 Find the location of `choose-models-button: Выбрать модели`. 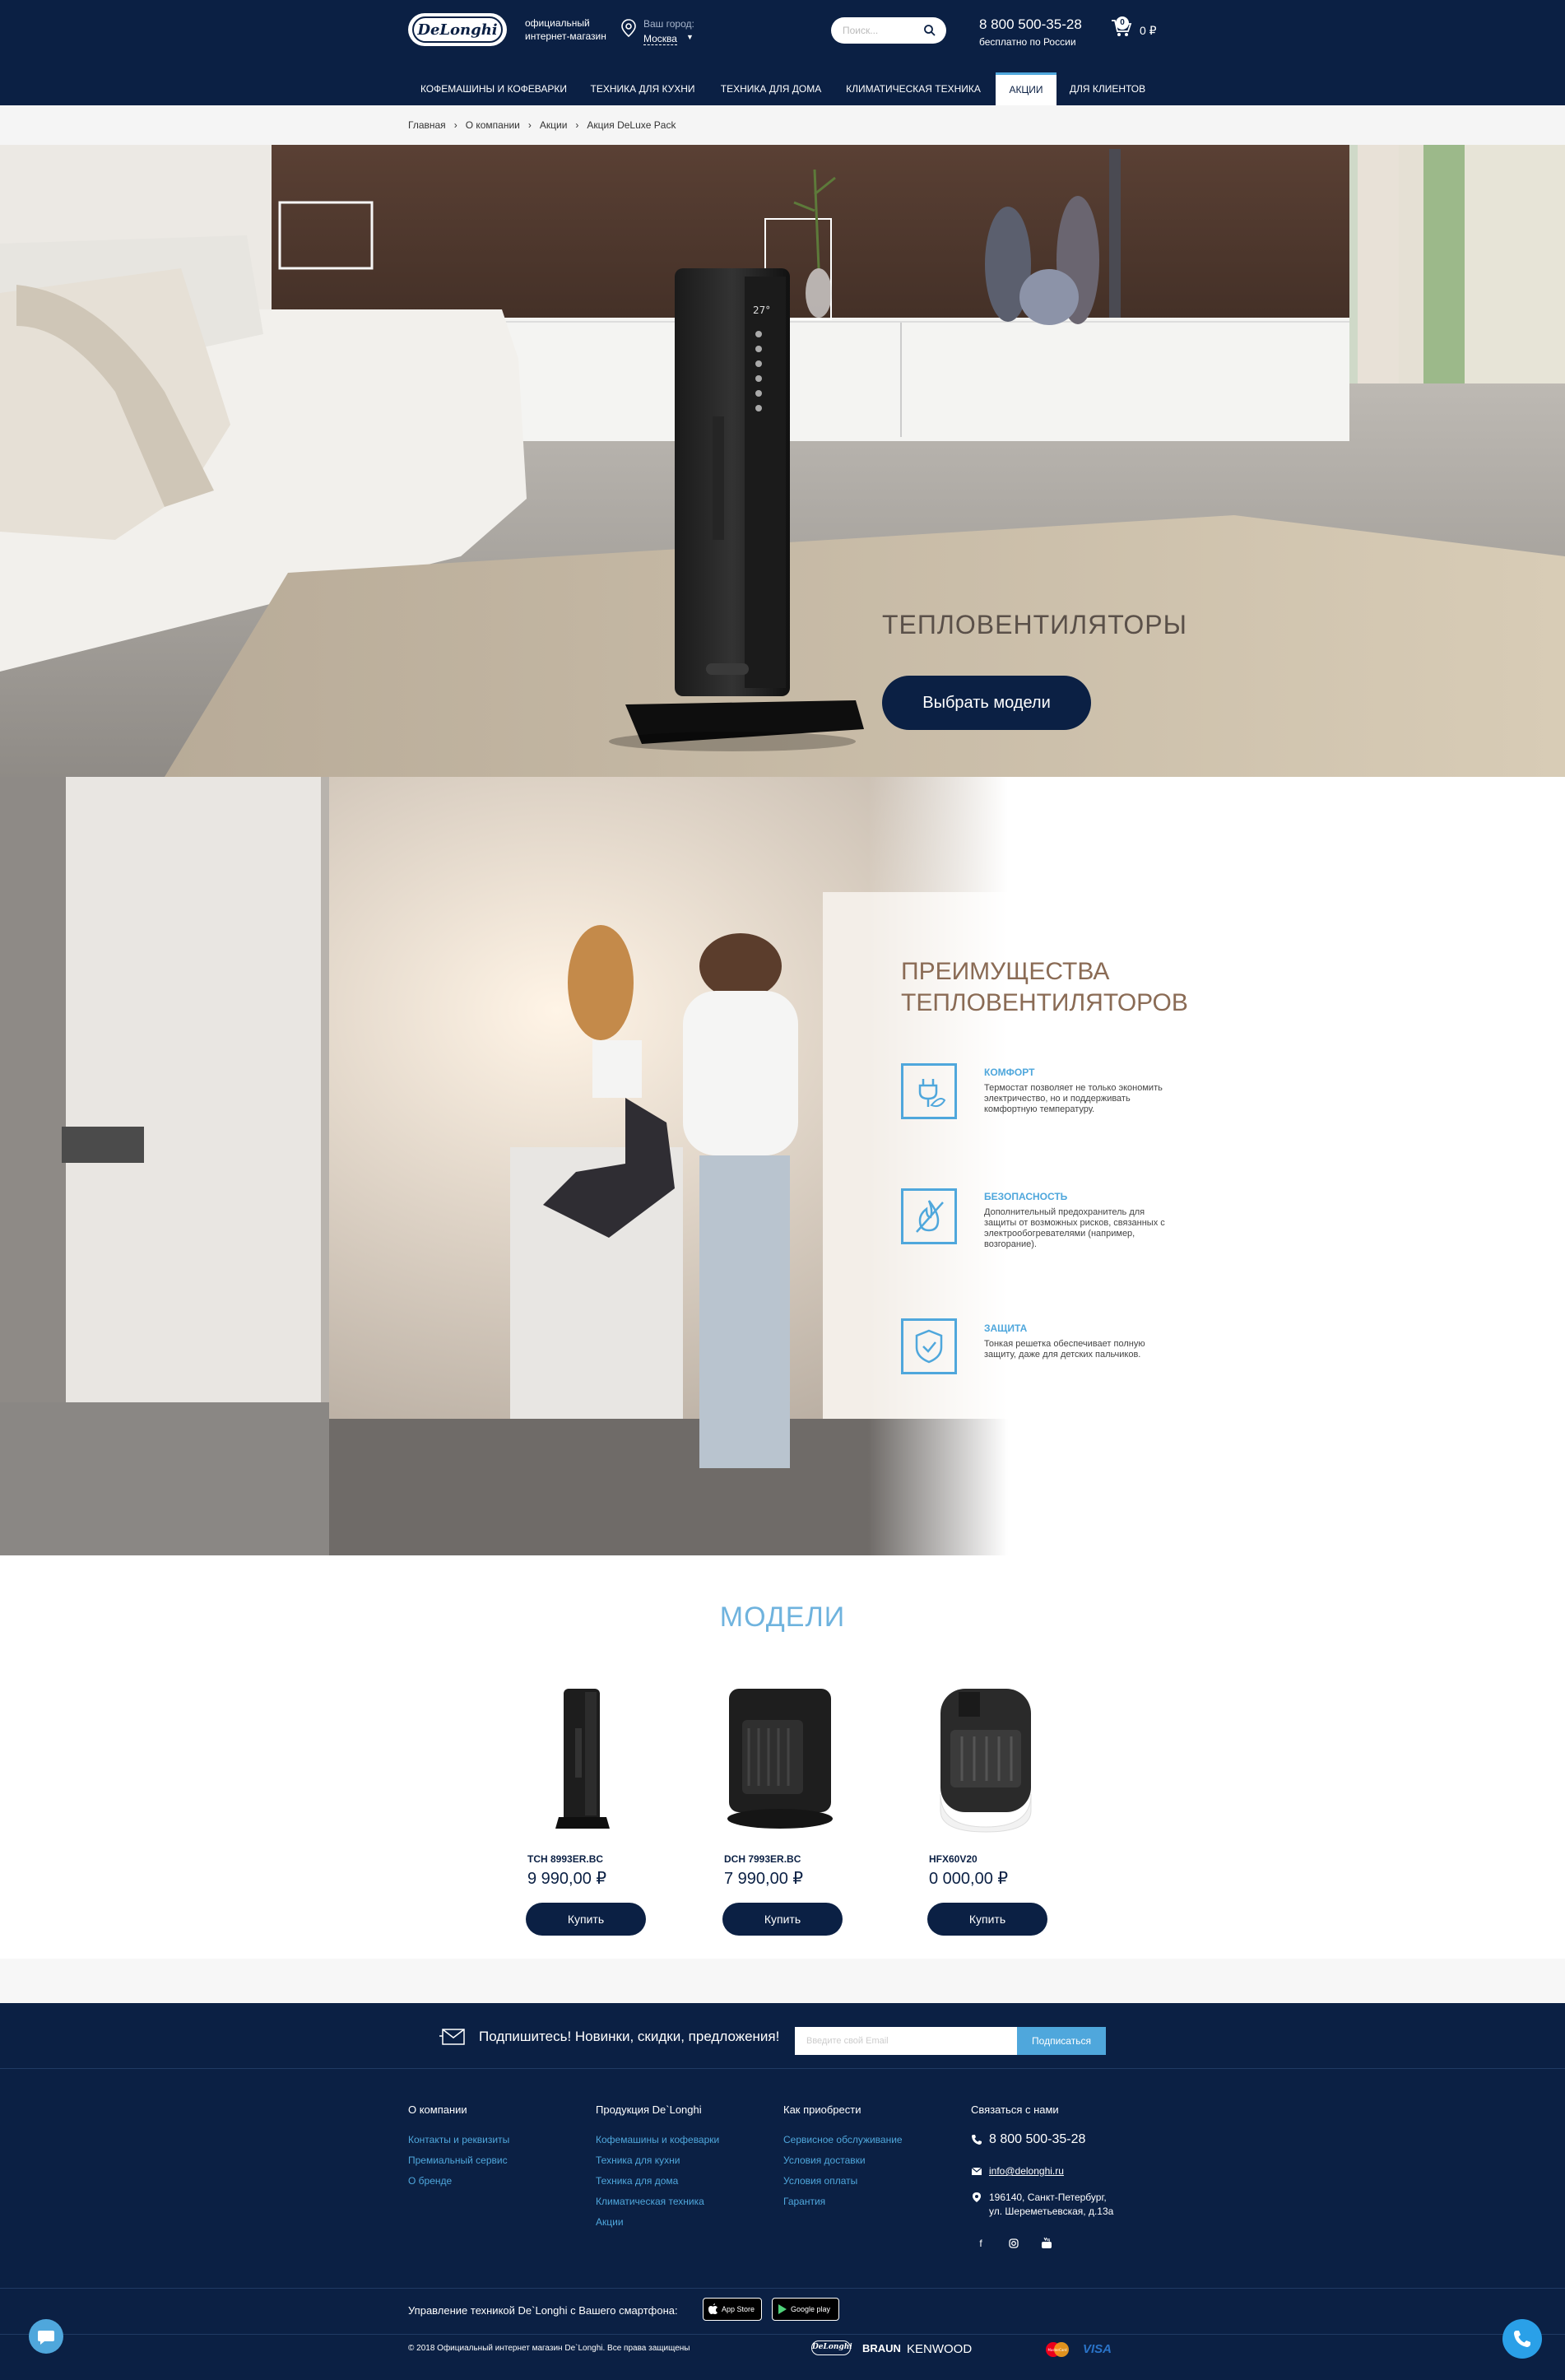

choose-models-button: Выбрать модели is located at coordinates (987, 703).